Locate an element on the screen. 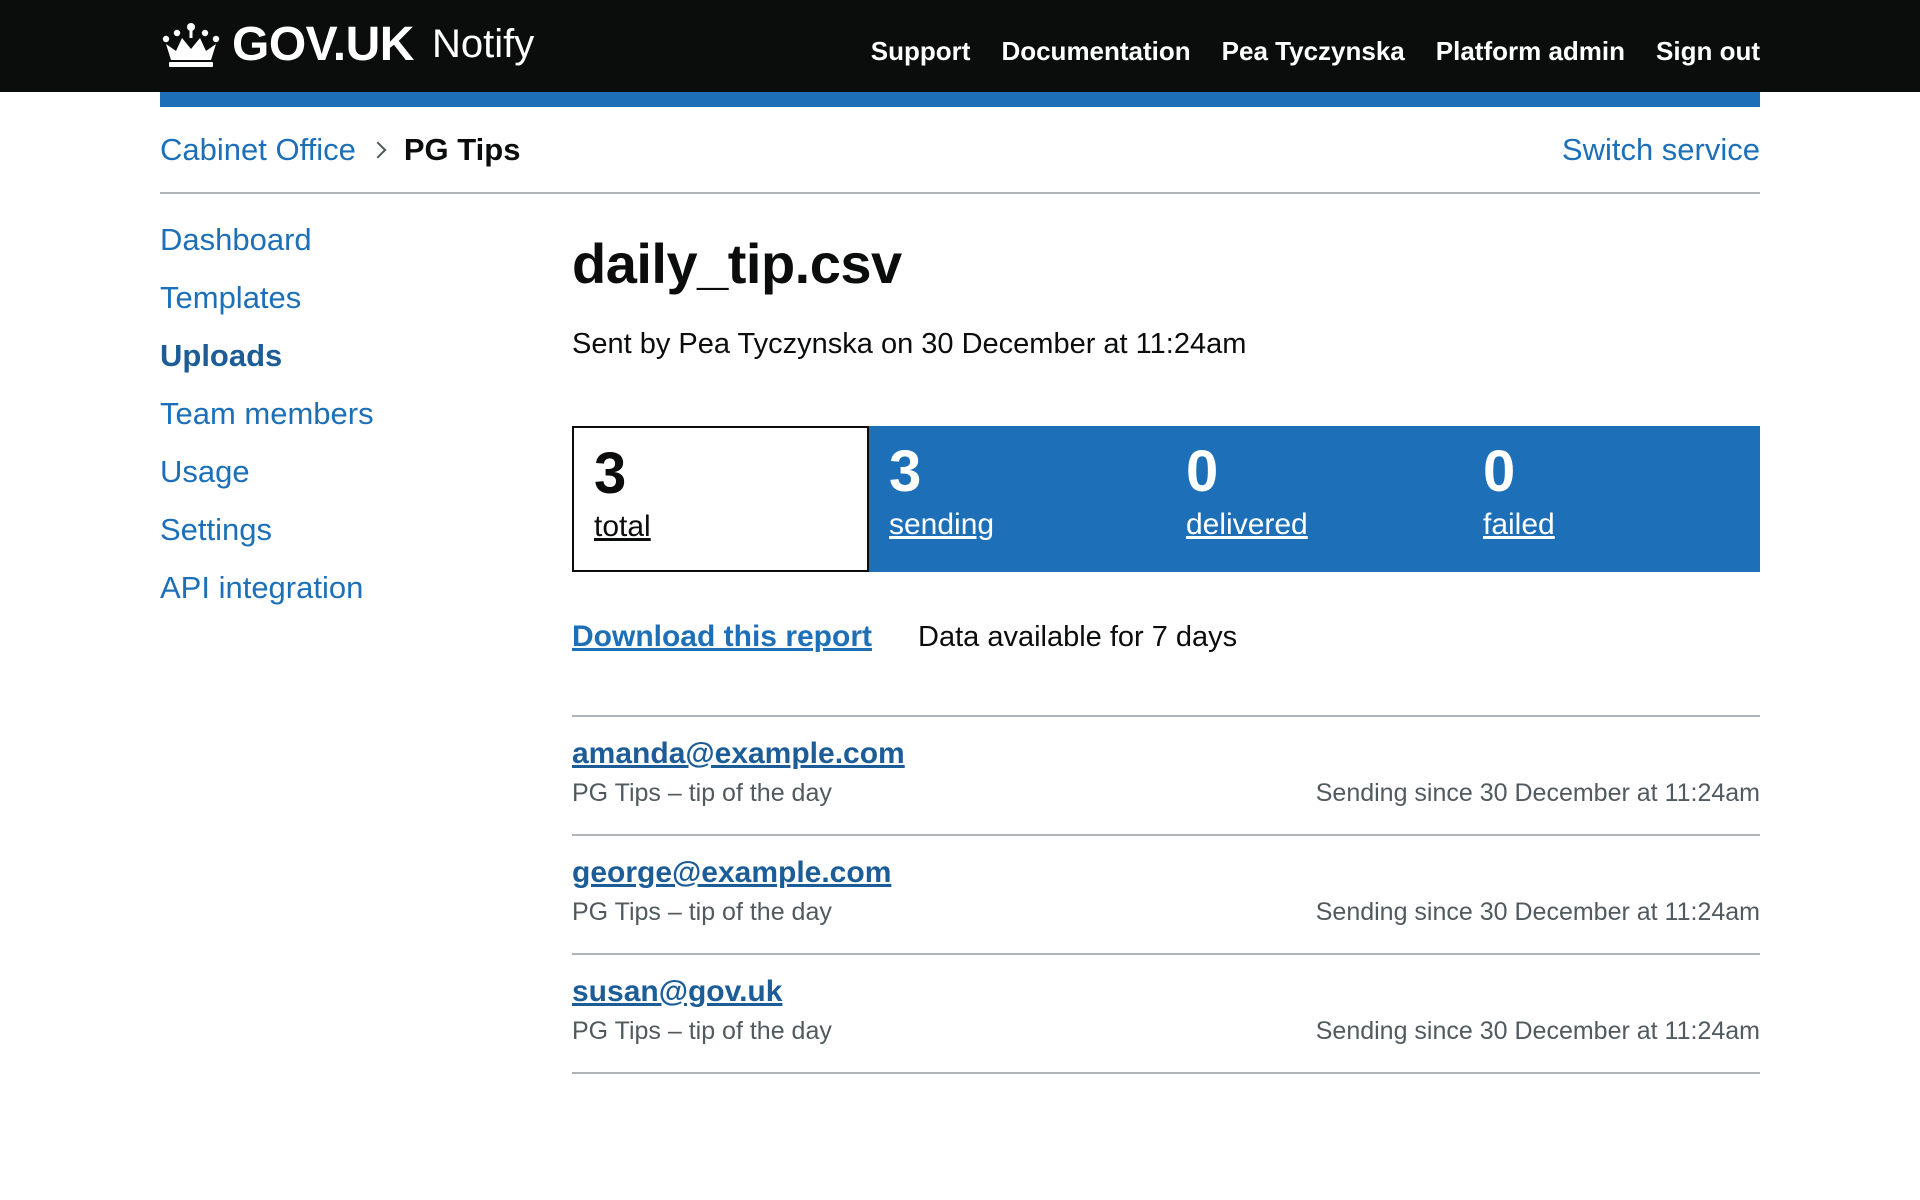 The width and height of the screenshot is (1920, 1200). recipient-link: george@example.com is located at coordinates (731, 873).